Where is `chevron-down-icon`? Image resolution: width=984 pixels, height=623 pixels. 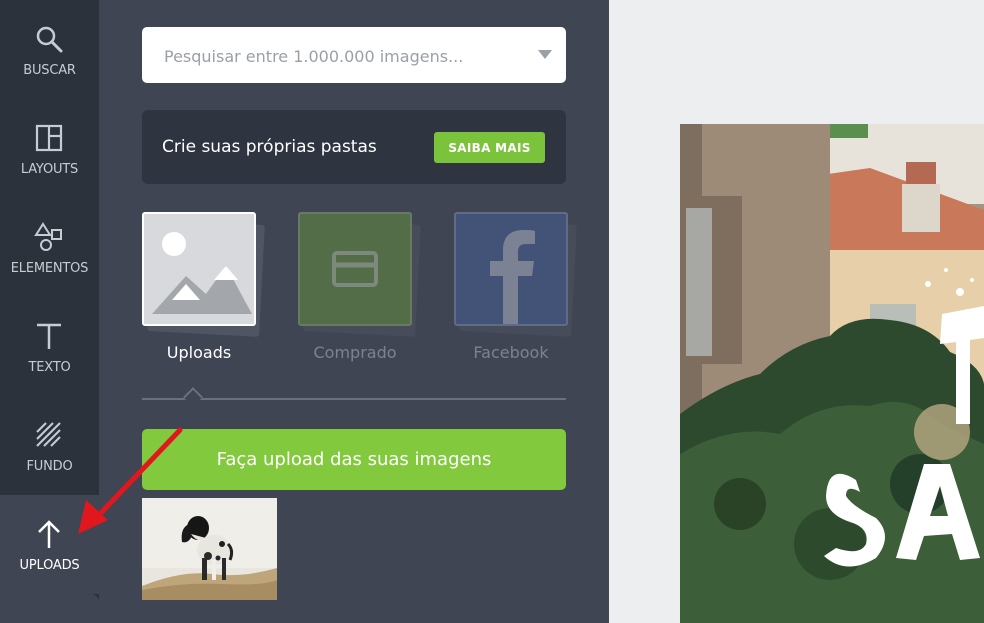
chevron-down-icon is located at coordinates (545, 54).